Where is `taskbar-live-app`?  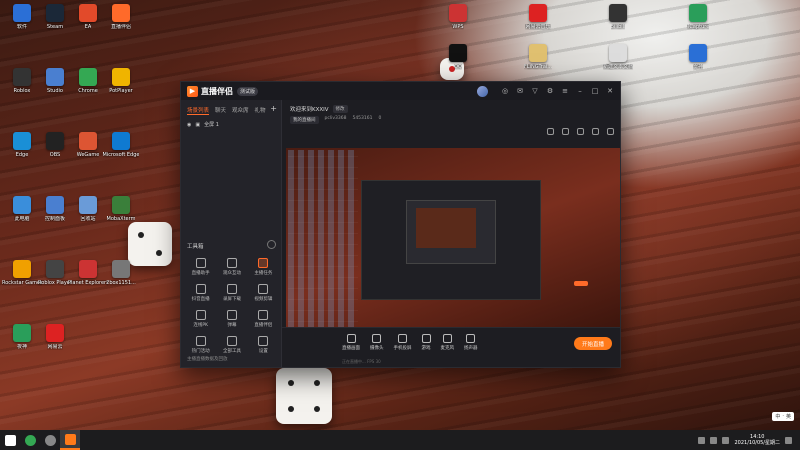
taskbar-live-app is located at coordinates (70, 440).